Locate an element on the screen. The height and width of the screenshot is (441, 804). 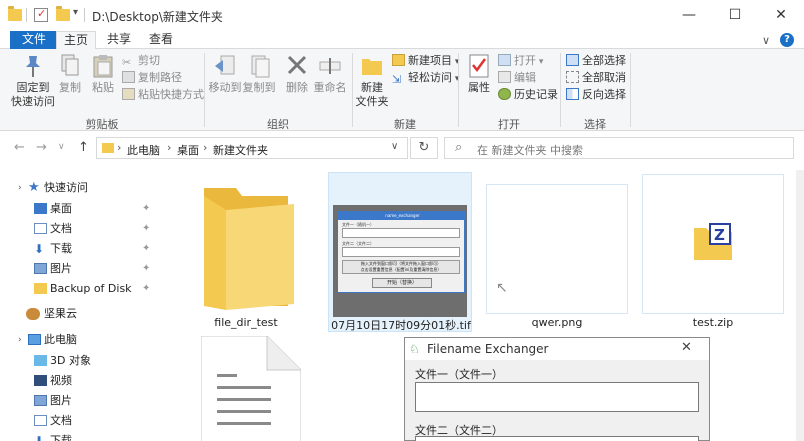
sidebar-label: 3D 对象 is located at coordinates (70, 360).